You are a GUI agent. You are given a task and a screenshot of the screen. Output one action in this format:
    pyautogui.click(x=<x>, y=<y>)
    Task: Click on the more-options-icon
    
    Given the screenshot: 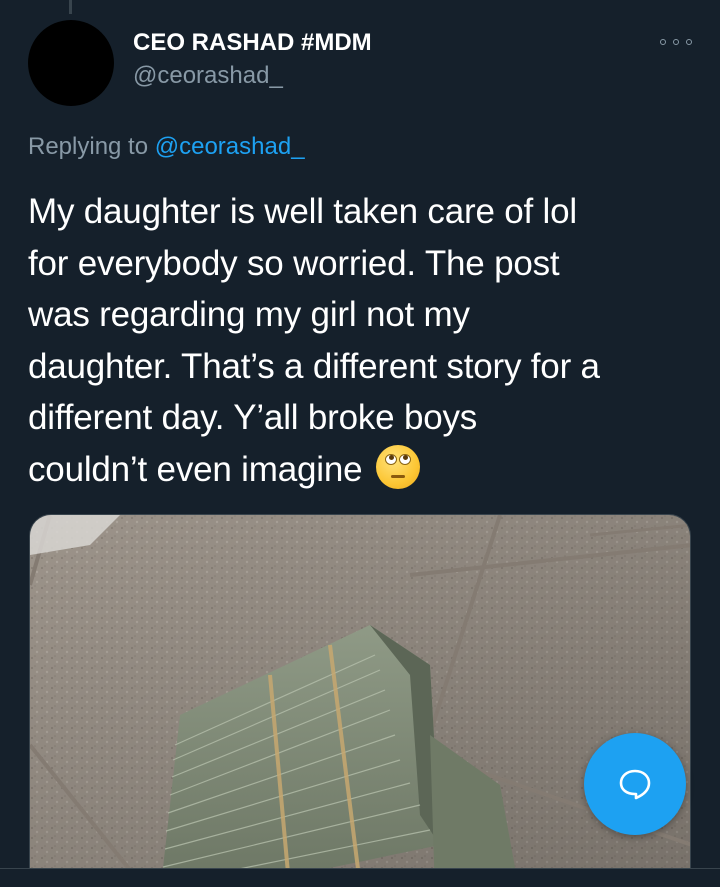 What is the action you would take?
    pyautogui.click(x=676, y=42)
    